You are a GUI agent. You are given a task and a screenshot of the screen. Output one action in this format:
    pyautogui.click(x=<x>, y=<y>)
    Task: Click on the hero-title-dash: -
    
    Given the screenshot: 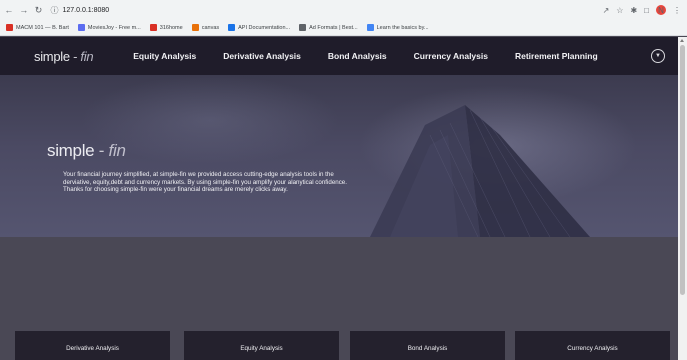 What is the action you would take?
    pyautogui.click(x=101, y=150)
    